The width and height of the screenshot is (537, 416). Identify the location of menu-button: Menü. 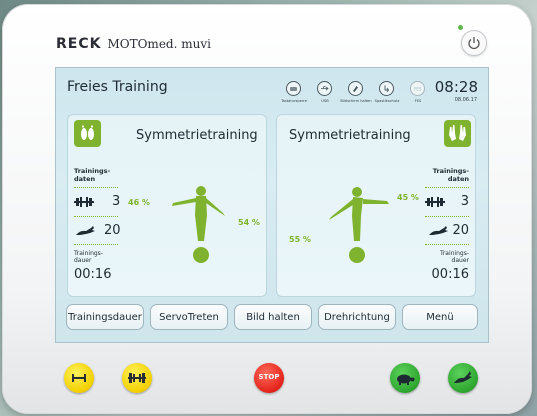
(440, 317).